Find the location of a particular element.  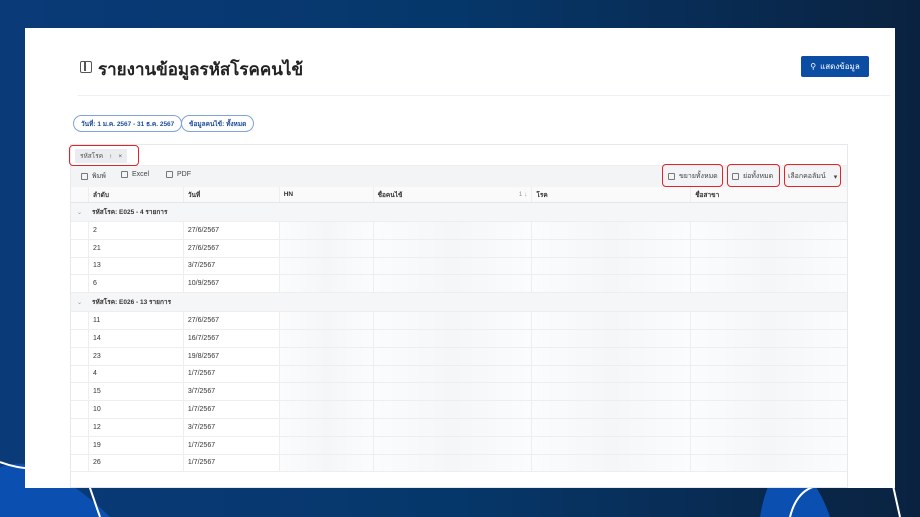

excel-button: Excel is located at coordinates (135, 174).